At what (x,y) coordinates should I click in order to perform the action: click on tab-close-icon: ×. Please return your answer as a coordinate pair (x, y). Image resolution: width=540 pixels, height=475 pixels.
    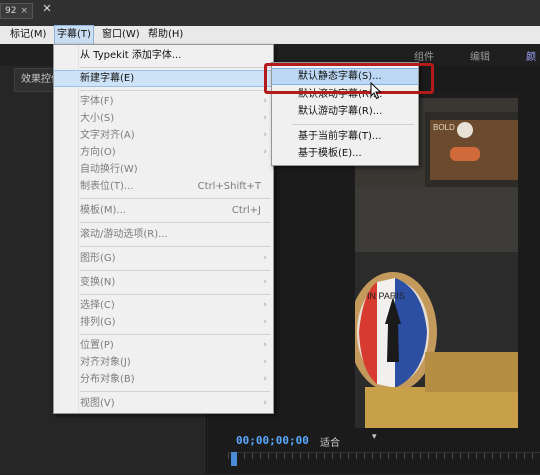
    Looking at the image, I should click on (24, 11).